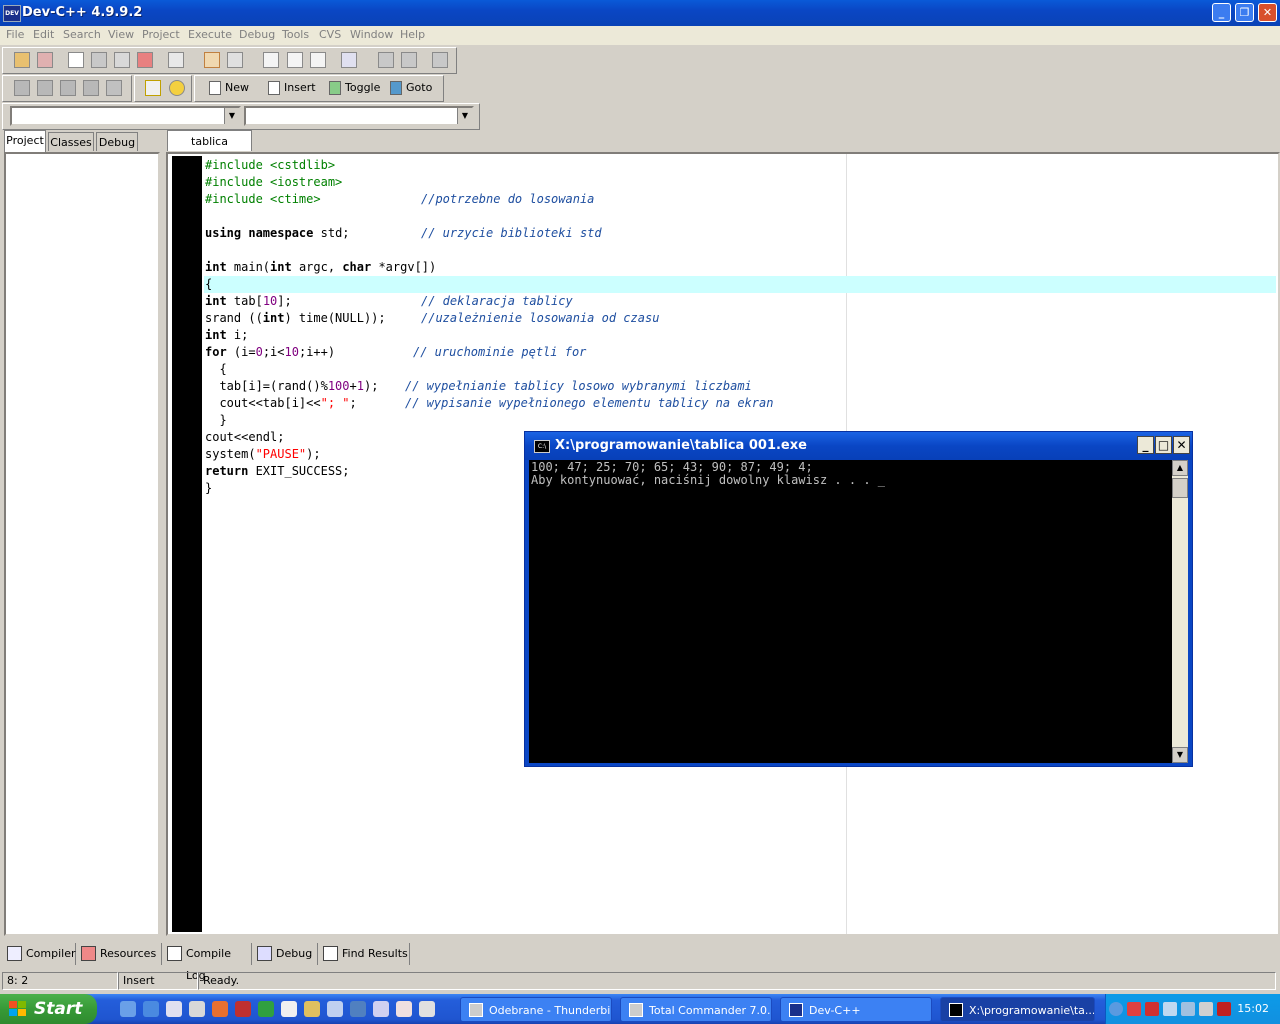 The image size is (1280, 1024). I want to click on resources-icon, so click(88, 953).